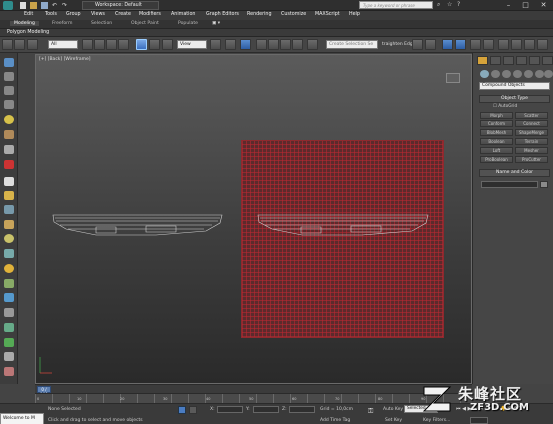 This screenshot has width=553, height=424. Describe the element at coordinates (55, 5) in the screenshot. I see `undo-icon: ↶` at that location.